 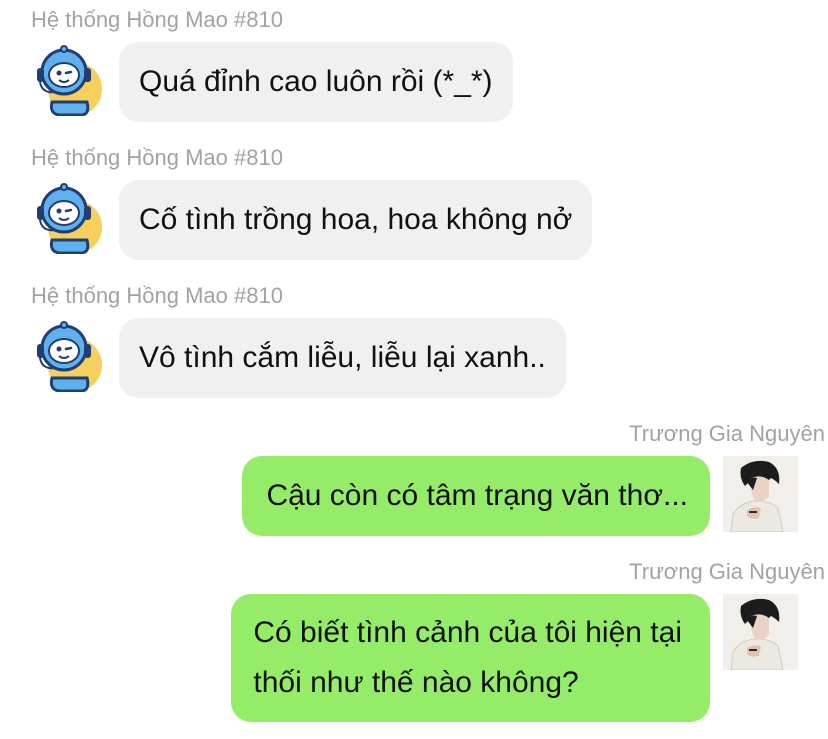 I want to click on message-text-line: thối như thế nào không?, so click(x=416, y=682).